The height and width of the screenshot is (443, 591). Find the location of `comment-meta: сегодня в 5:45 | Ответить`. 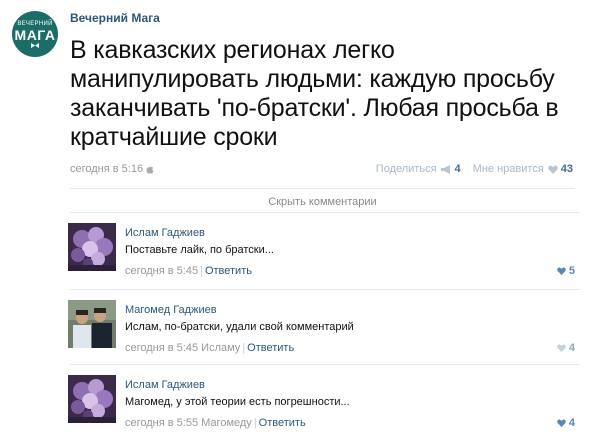

comment-meta: сегодня в 5:45 | Ответить is located at coordinates (188, 271).